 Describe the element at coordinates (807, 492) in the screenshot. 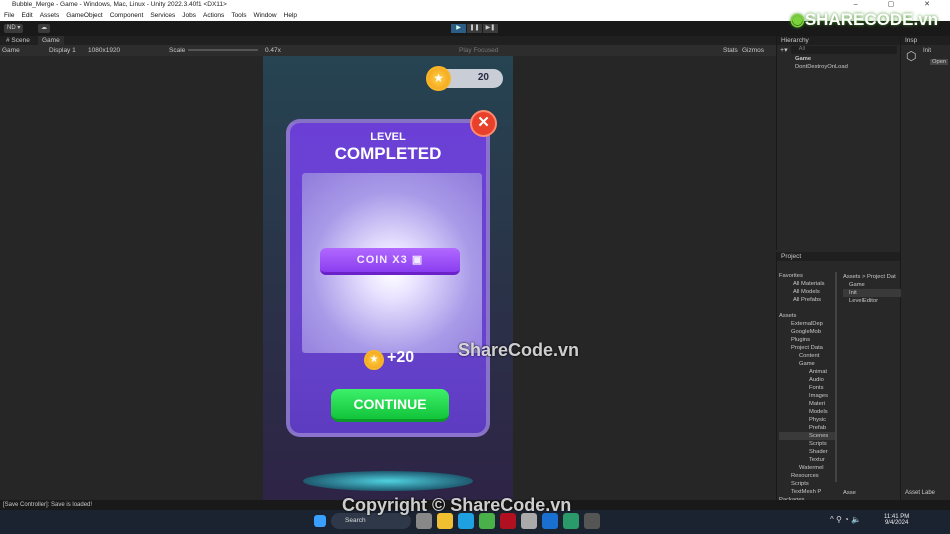

I see `folder-item: TextMesh P` at that location.